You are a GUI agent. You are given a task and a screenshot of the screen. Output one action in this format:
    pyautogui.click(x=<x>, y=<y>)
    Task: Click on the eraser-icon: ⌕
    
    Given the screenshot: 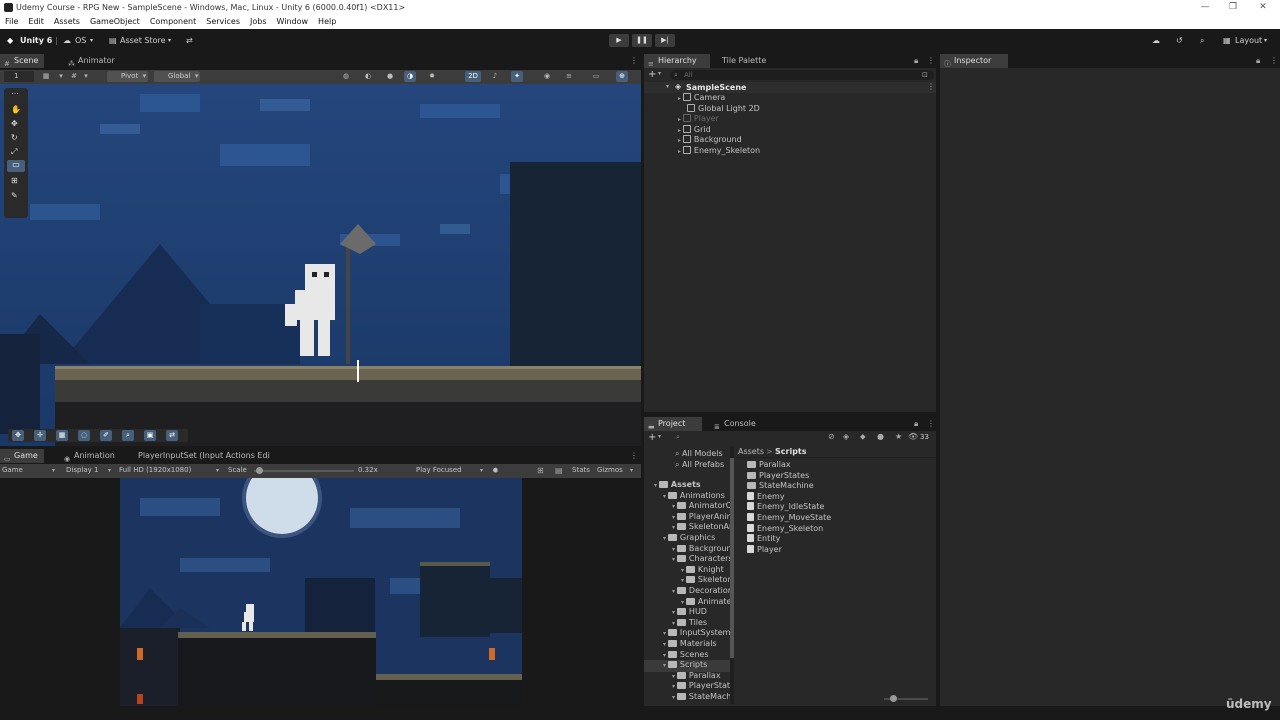 What is the action you would take?
    pyautogui.click(x=128, y=435)
    